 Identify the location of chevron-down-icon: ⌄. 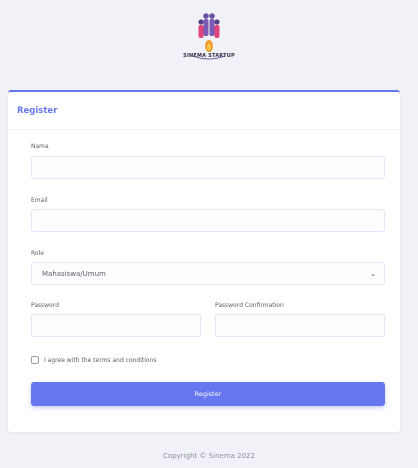
(373, 273).